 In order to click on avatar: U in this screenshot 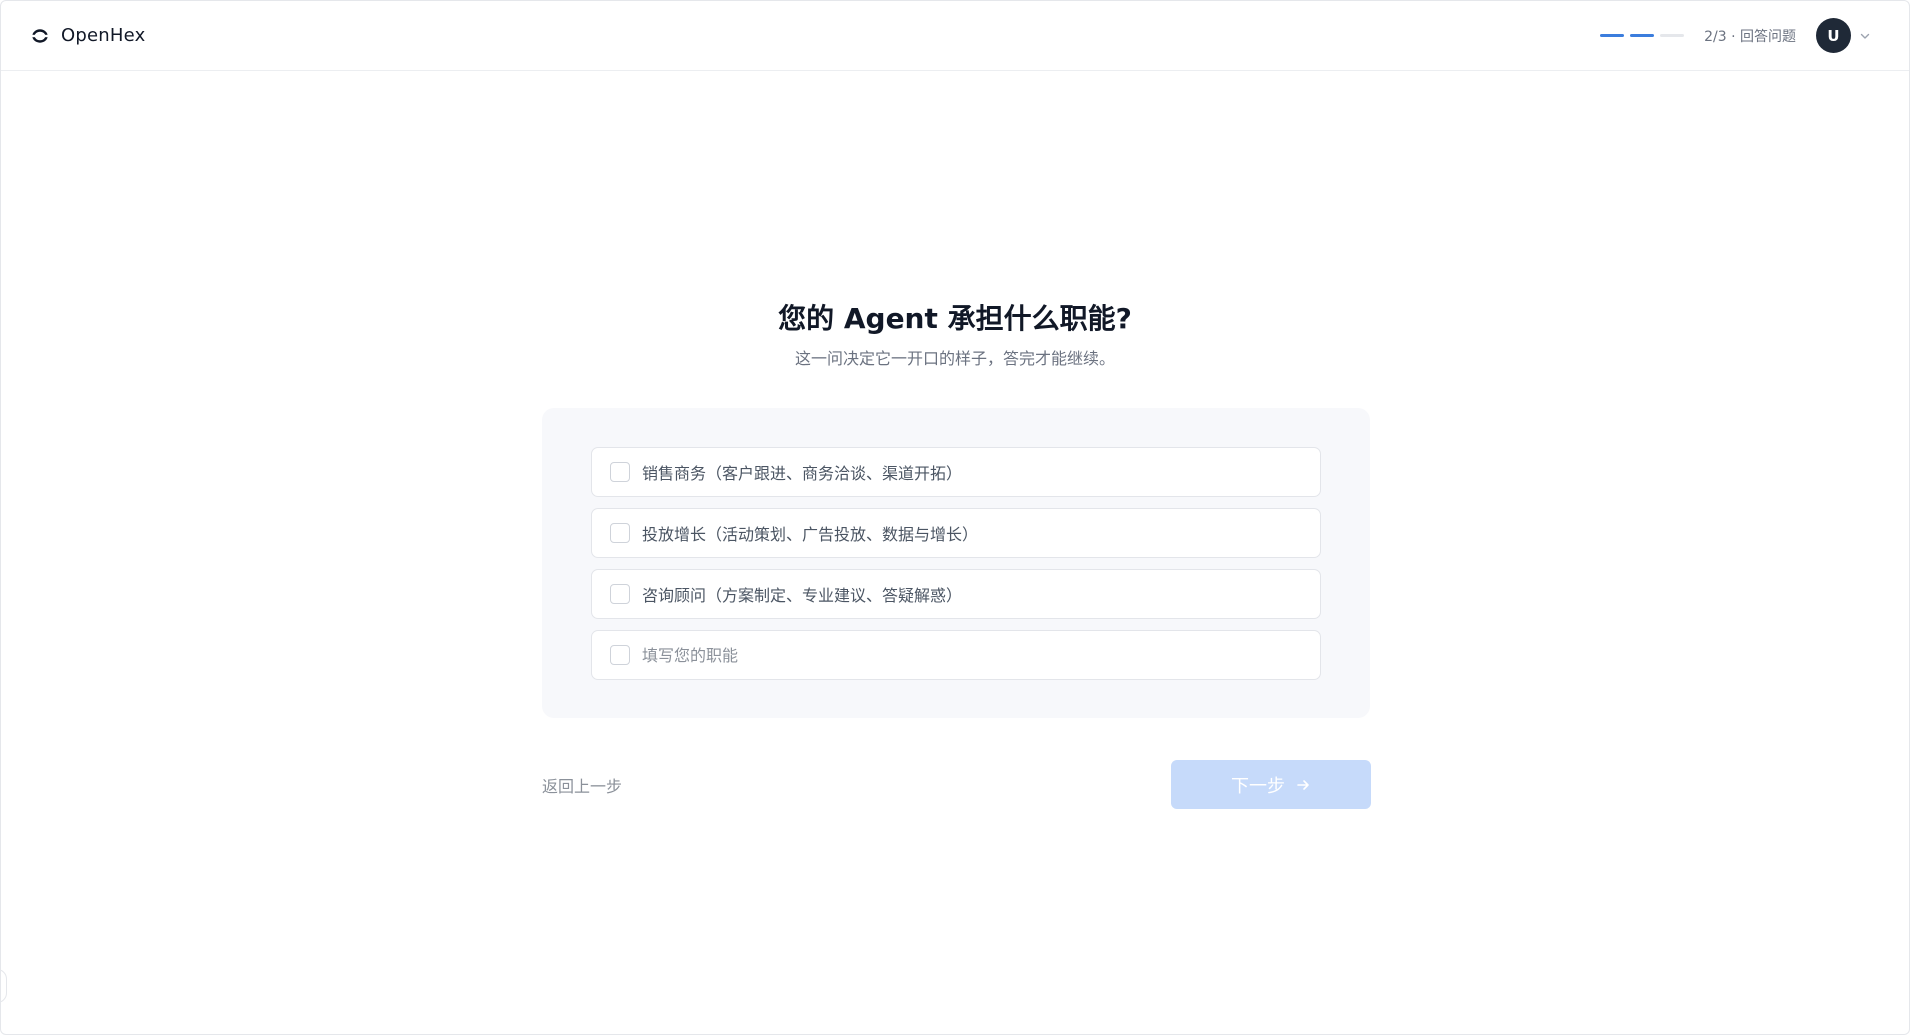, I will do `click(1833, 35)`.